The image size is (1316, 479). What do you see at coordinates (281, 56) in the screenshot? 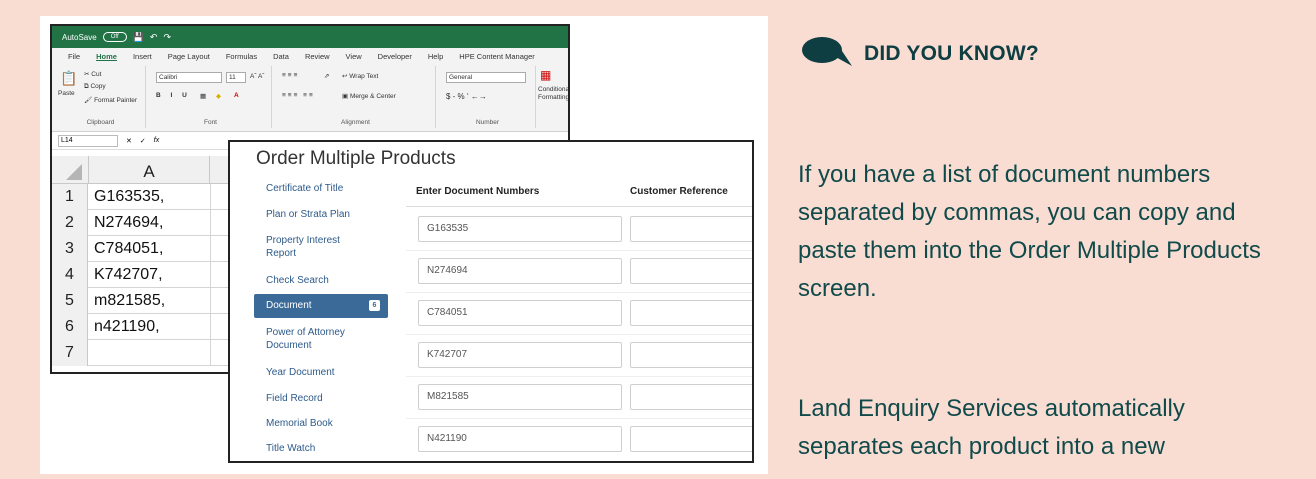
I see `tab-data: Data` at bounding box center [281, 56].